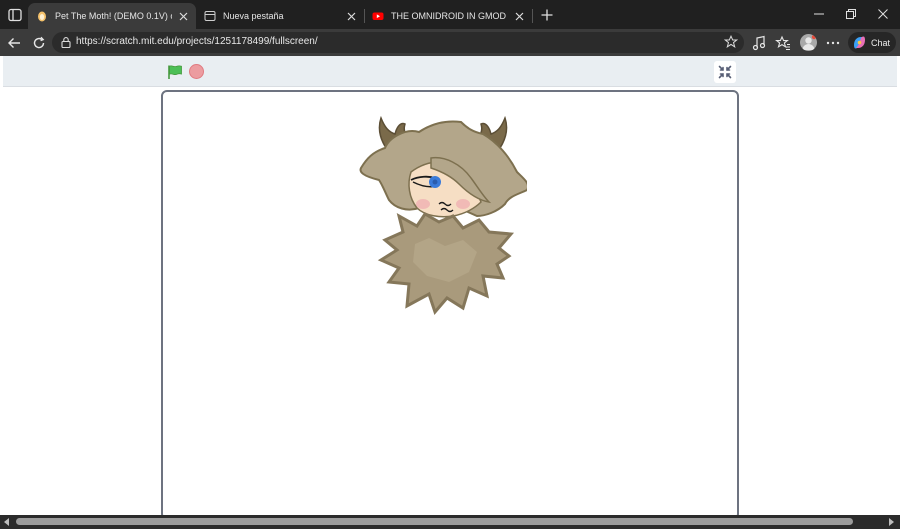 This screenshot has height=529, width=900. Describe the element at coordinates (39, 43) in the screenshot. I see `reload-icon` at that location.